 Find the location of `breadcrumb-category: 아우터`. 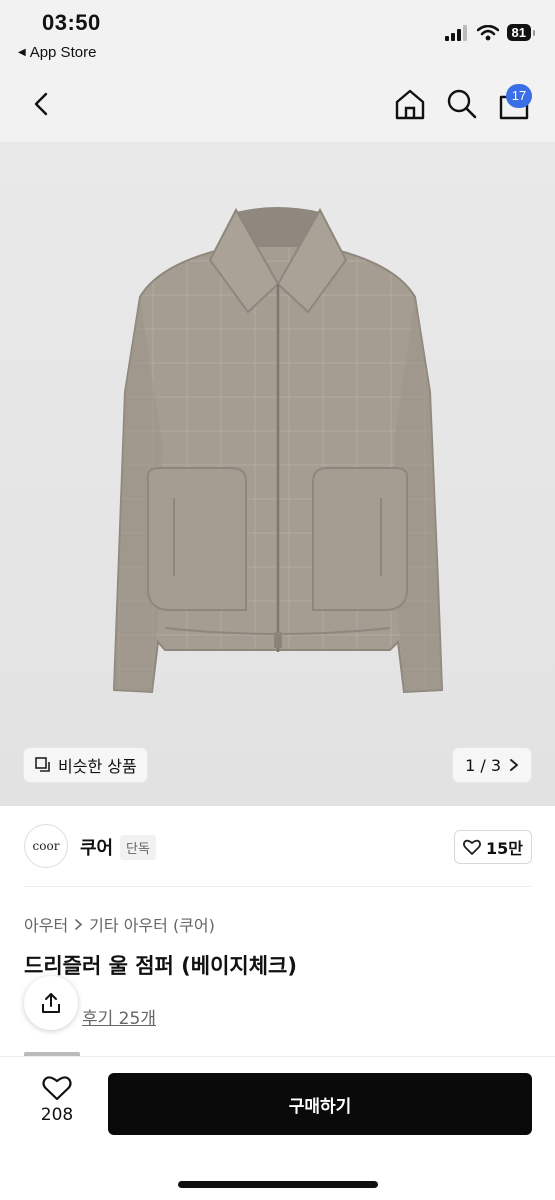

breadcrumb-category: 아우터 is located at coordinates (46, 924).